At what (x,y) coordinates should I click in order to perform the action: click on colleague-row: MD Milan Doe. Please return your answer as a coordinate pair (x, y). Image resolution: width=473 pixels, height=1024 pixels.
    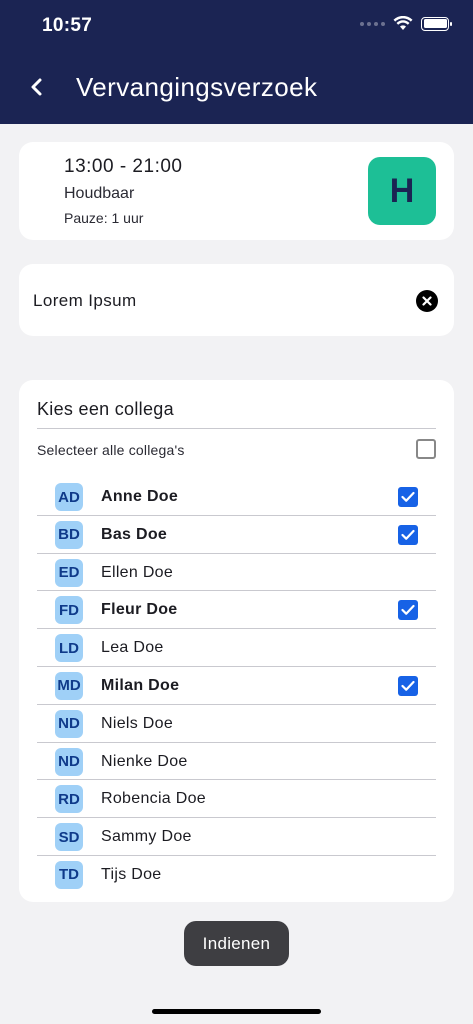
    Looking at the image, I should click on (236, 686).